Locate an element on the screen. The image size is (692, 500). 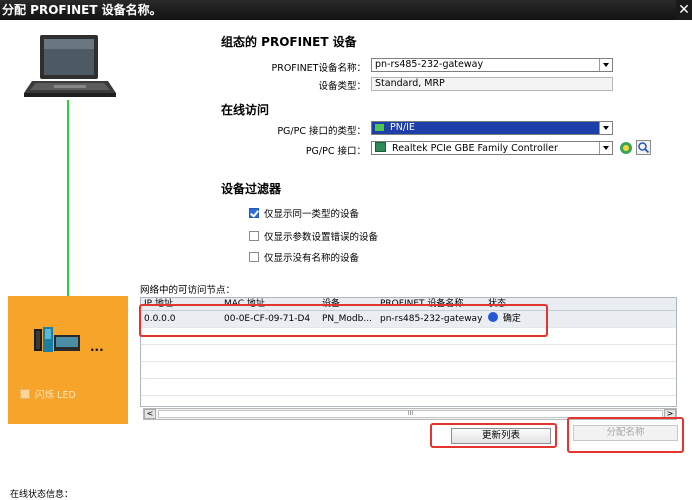
close-icon: ✕ is located at coordinates (684, 10).